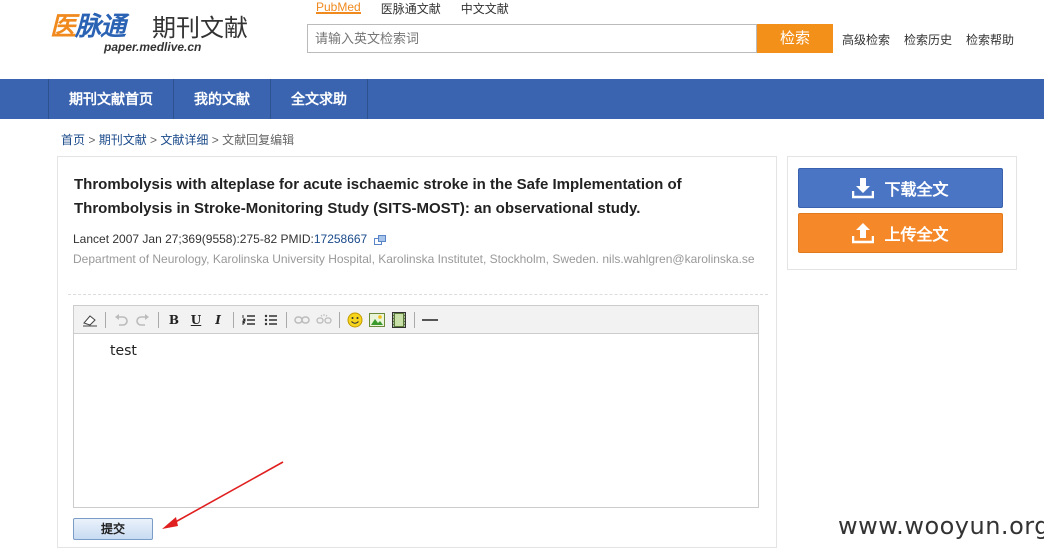  Describe the element at coordinates (866, 39) in the screenshot. I see `advanced-search-link: 高级检索` at that location.